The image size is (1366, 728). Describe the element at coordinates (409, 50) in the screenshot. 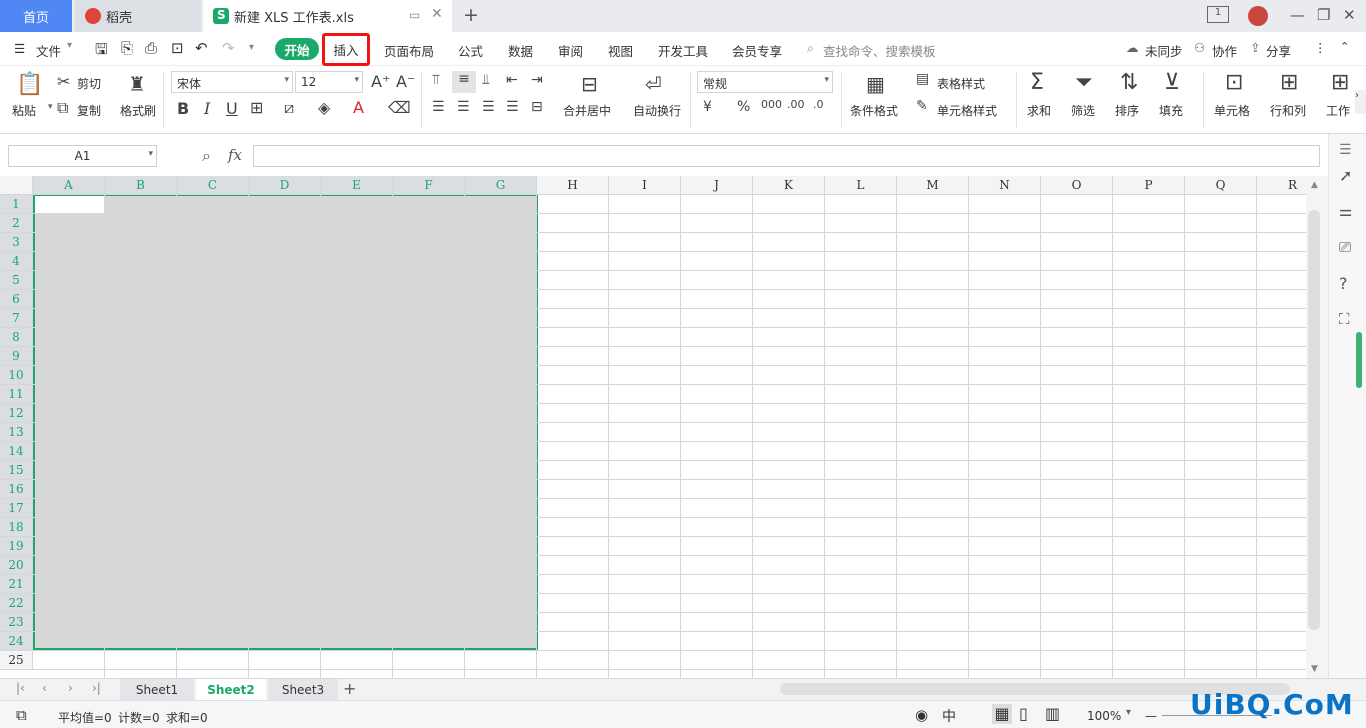

I see `menu-page-layout: 页面布局` at that location.